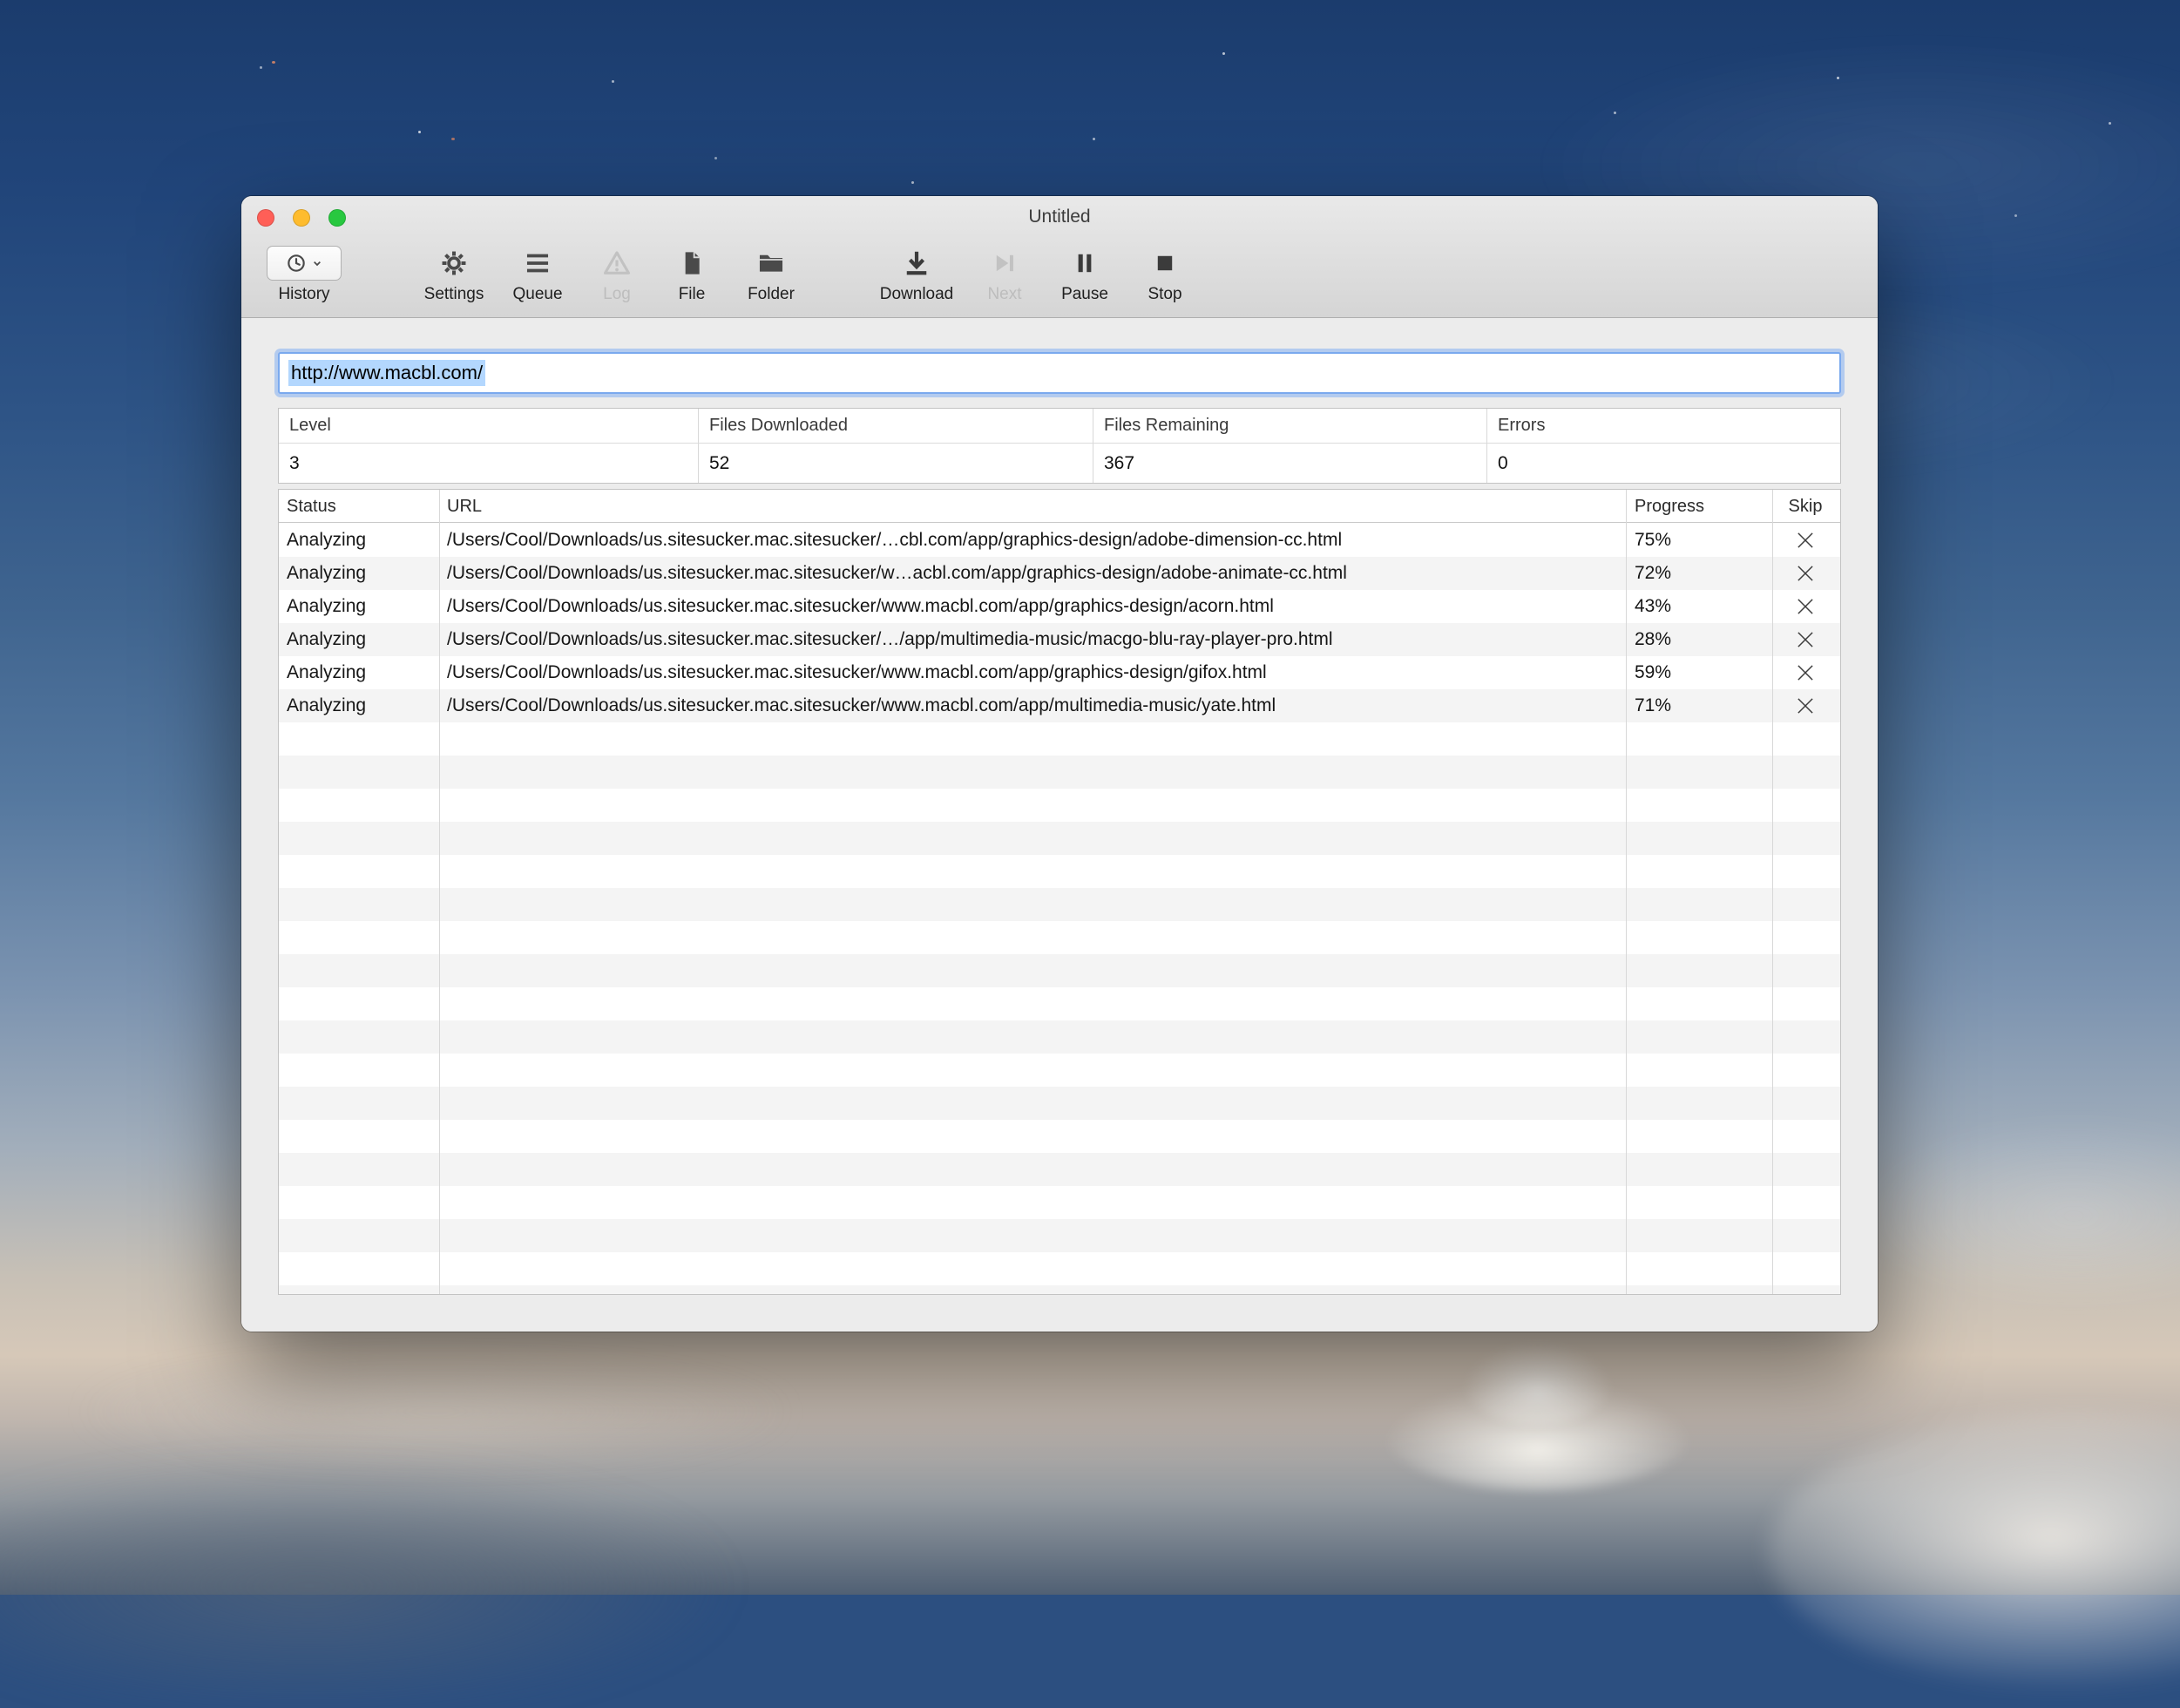 This screenshot has height=1708, width=2180. What do you see at coordinates (489, 463) in the screenshot?
I see `stats-value-level: 3` at bounding box center [489, 463].